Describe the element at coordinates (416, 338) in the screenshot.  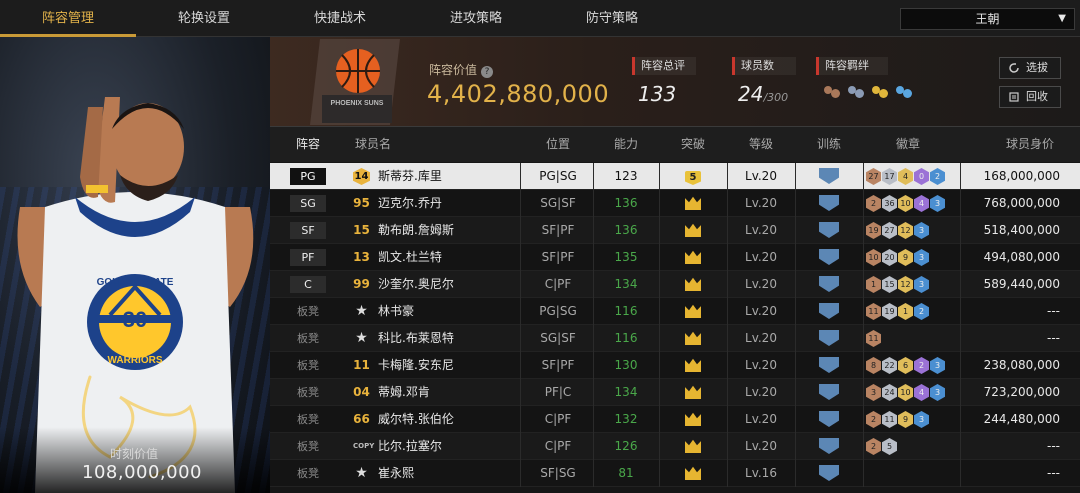
I see `player-name: 科比.布莱恩特` at that location.